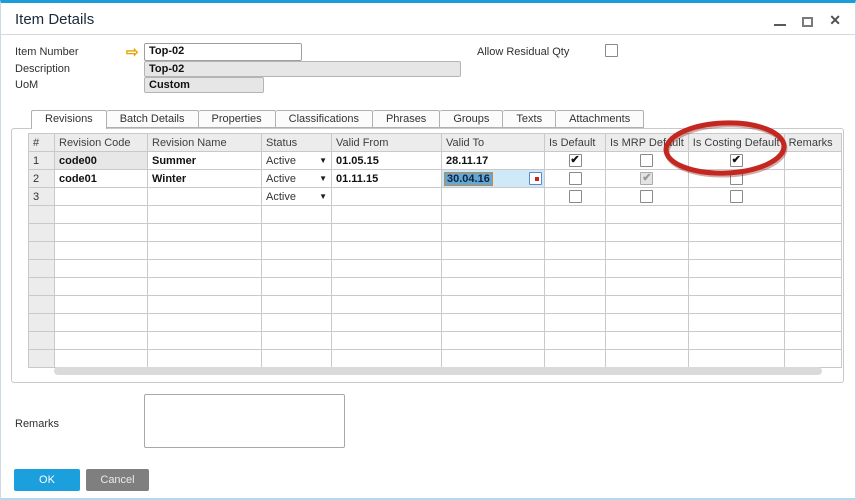 This screenshot has height=500, width=856. I want to click on column-header-is-mrp-default: Is MRP Default, so click(647, 142).